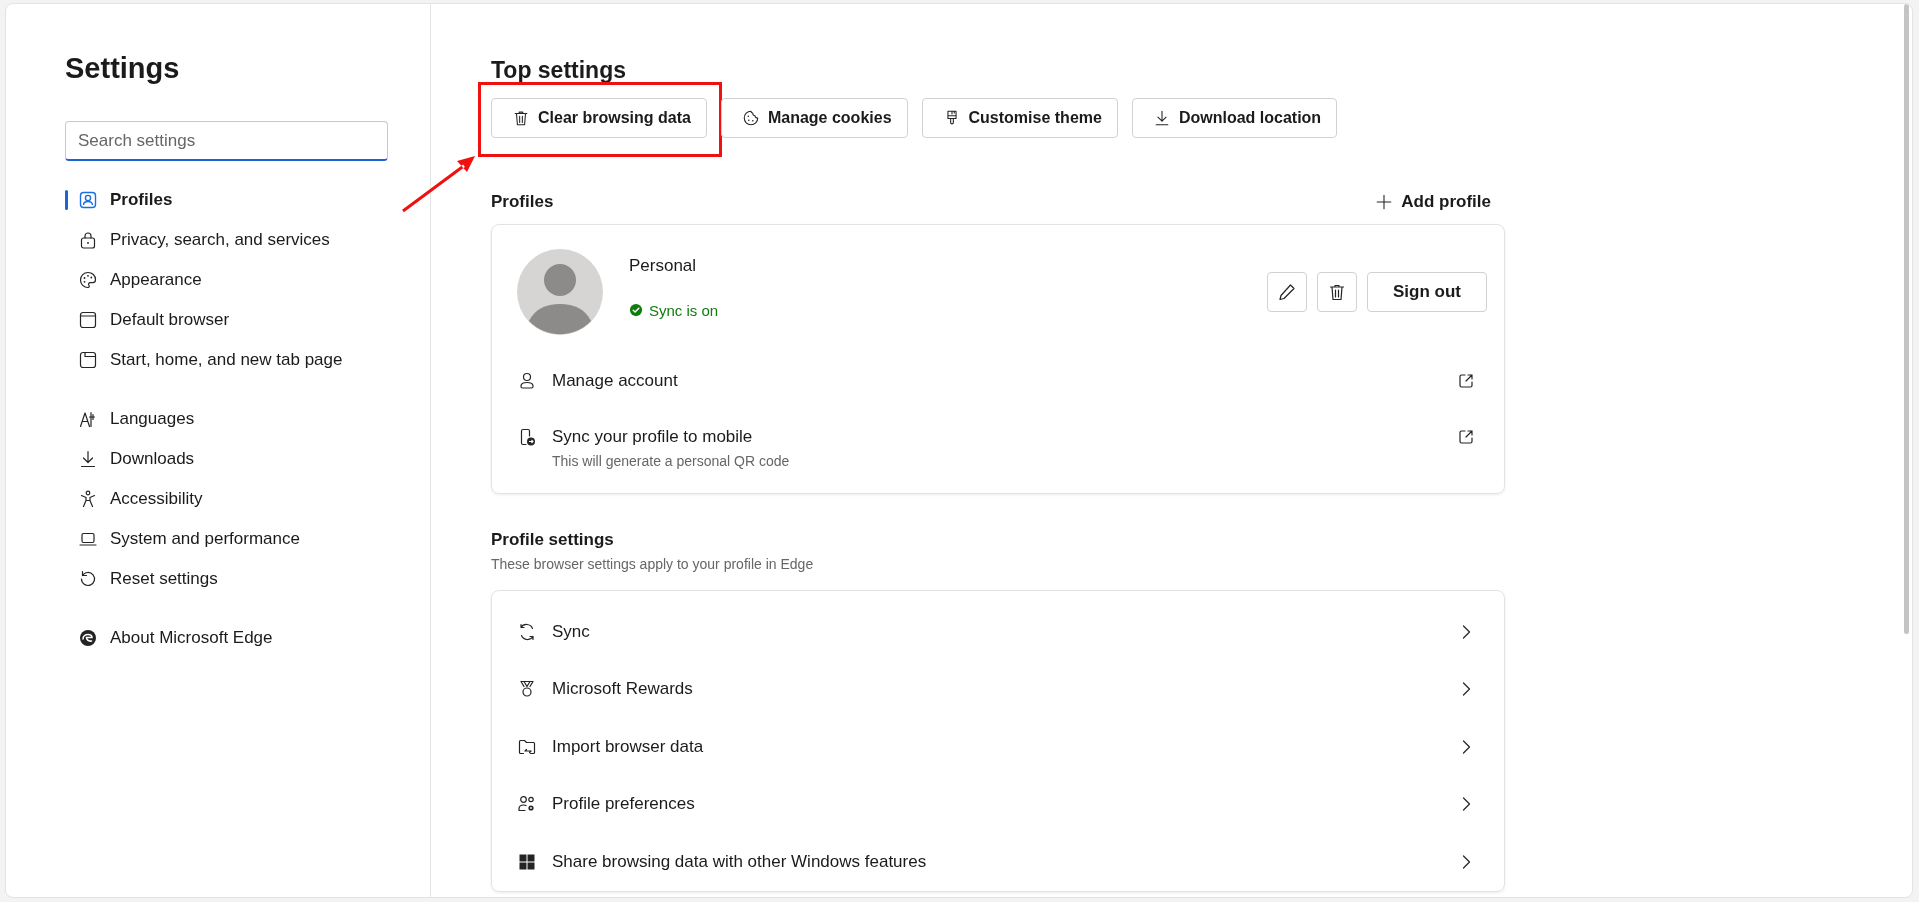 The image size is (1919, 902). I want to click on sidebar-item: Default browser, so click(247, 320).